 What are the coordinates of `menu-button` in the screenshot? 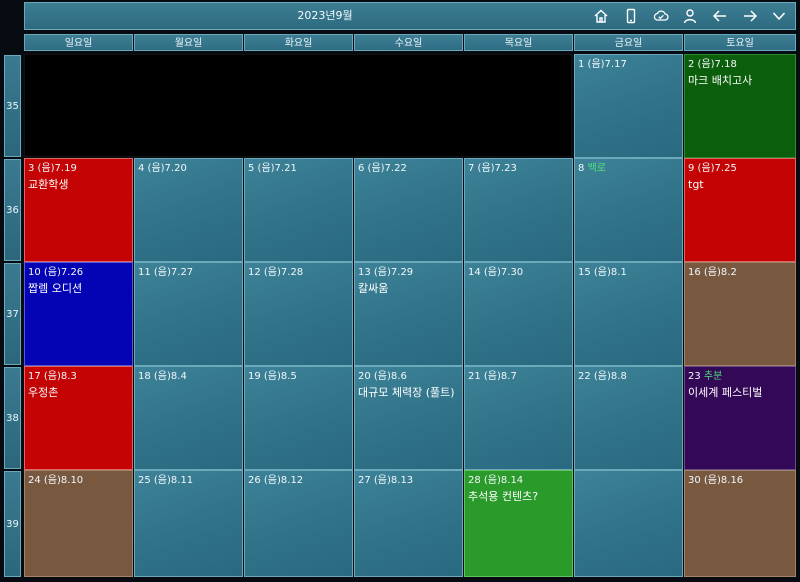 It's located at (779, 16).